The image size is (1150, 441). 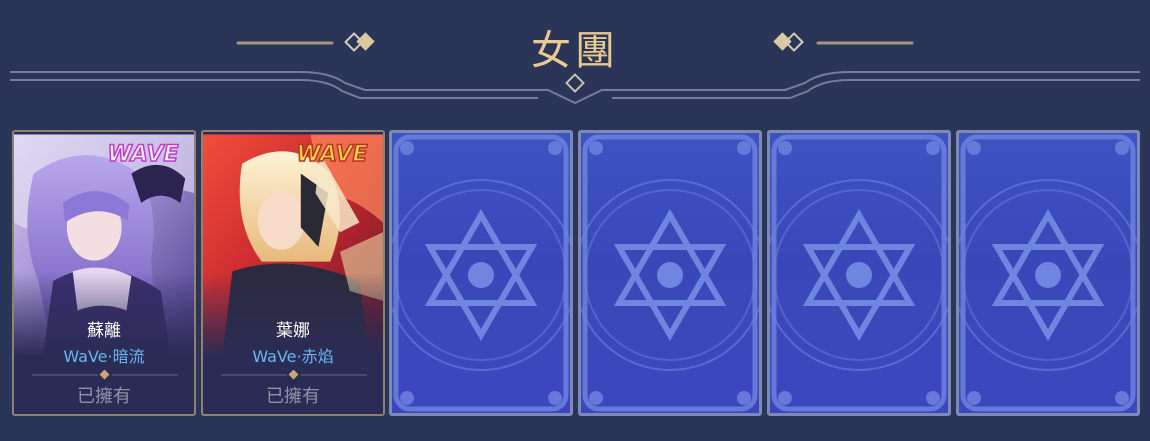 I want to click on hero-name: 蘇離, so click(x=104, y=331).